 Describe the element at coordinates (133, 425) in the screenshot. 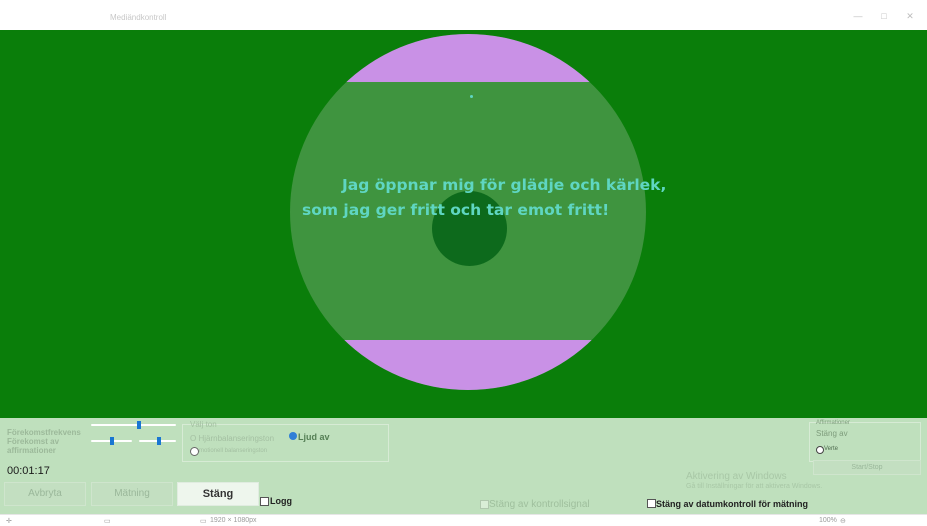

I see `frequency-slider` at that location.